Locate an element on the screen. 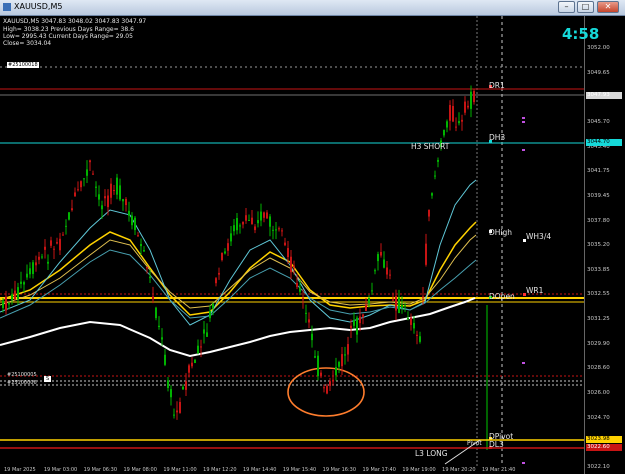 The image size is (625, 474). object-tag-bottom-2: #25100006 is located at coordinates (22, 383).